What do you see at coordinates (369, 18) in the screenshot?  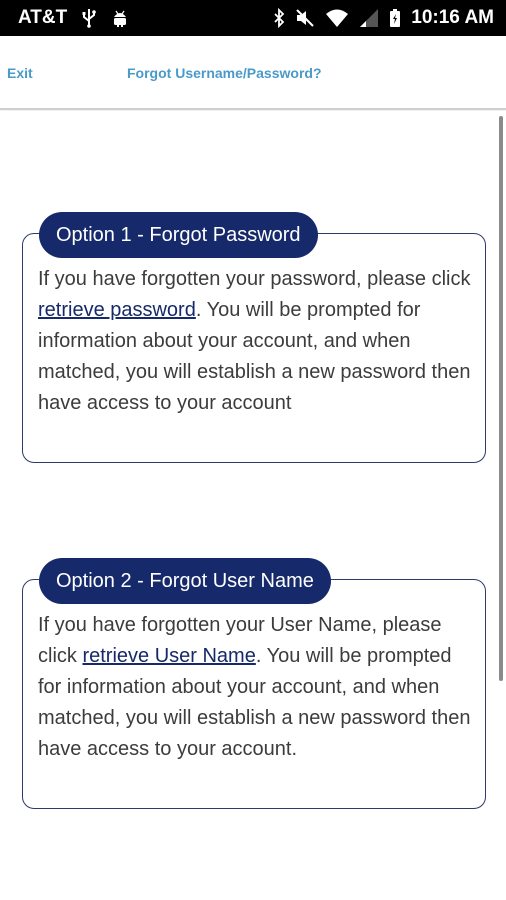 I see `signal-icon` at bounding box center [369, 18].